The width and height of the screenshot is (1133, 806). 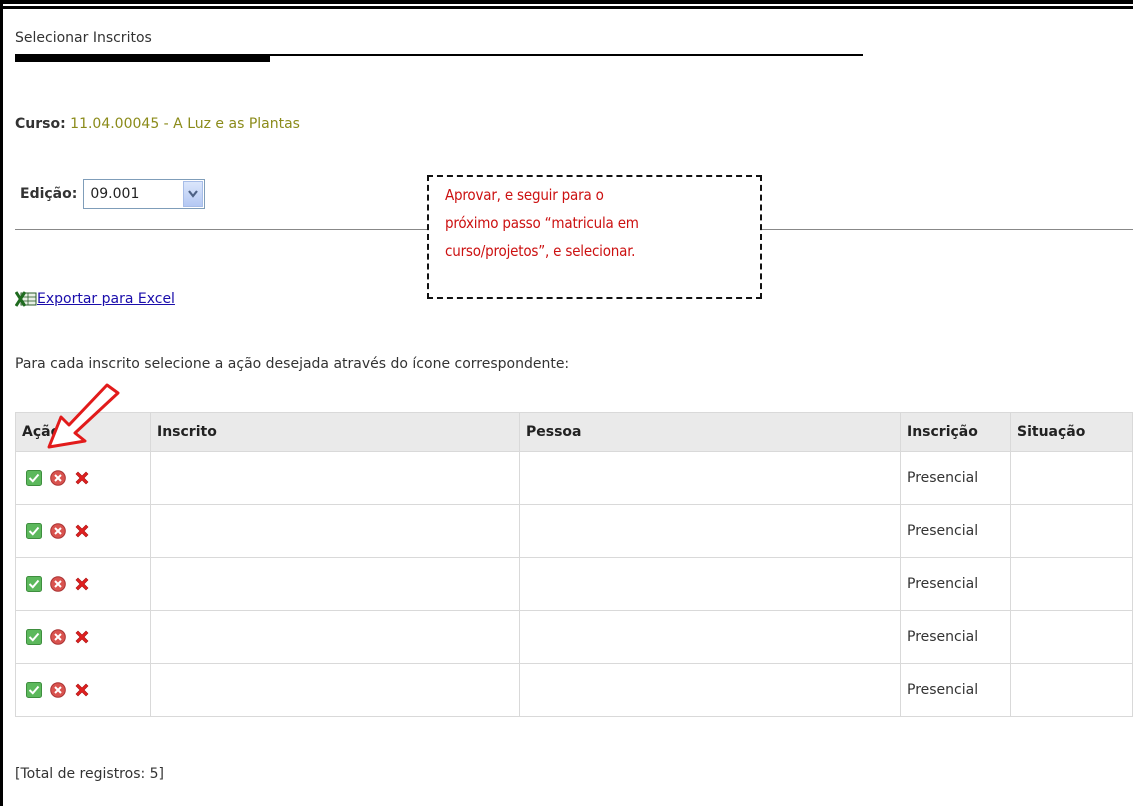 What do you see at coordinates (524, 195) in the screenshot?
I see `callout-line-1: Aprovar, e seguir para o` at bounding box center [524, 195].